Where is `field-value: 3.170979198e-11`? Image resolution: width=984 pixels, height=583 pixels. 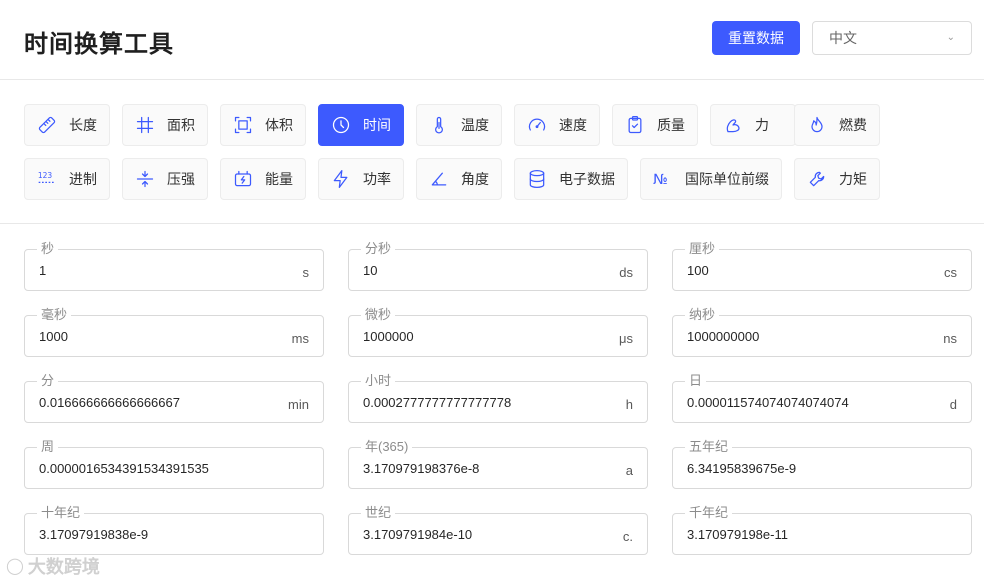
field-value: 3.170979198e-11 is located at coordinates (737, 534).